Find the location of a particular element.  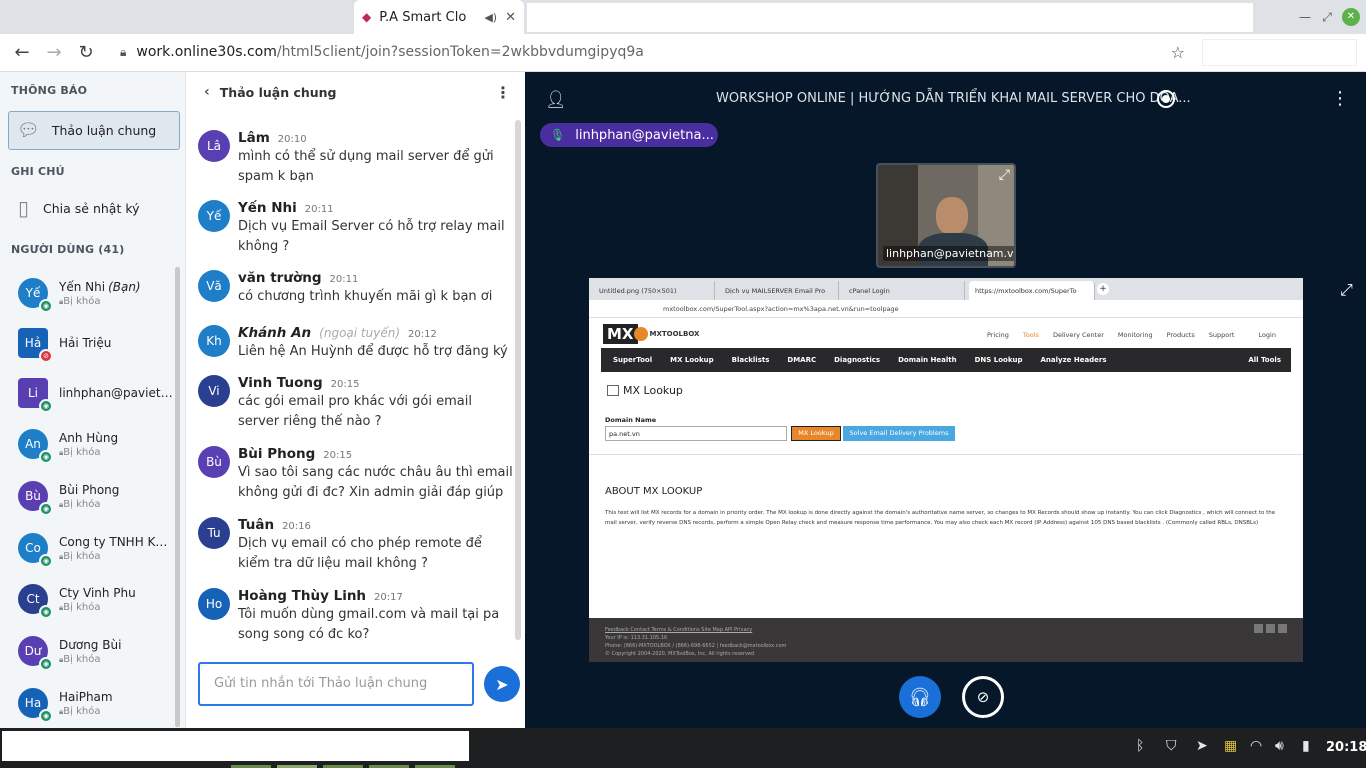

avatar-initials: Yế is located at coordinates (33, 293).